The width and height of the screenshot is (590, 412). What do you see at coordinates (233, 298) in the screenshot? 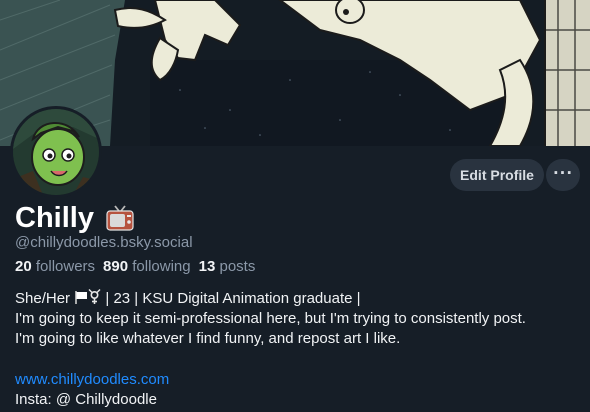
I see `bio-details: | 23 | KSU Digital Animation graduate |` at bounding box center [233, 298].